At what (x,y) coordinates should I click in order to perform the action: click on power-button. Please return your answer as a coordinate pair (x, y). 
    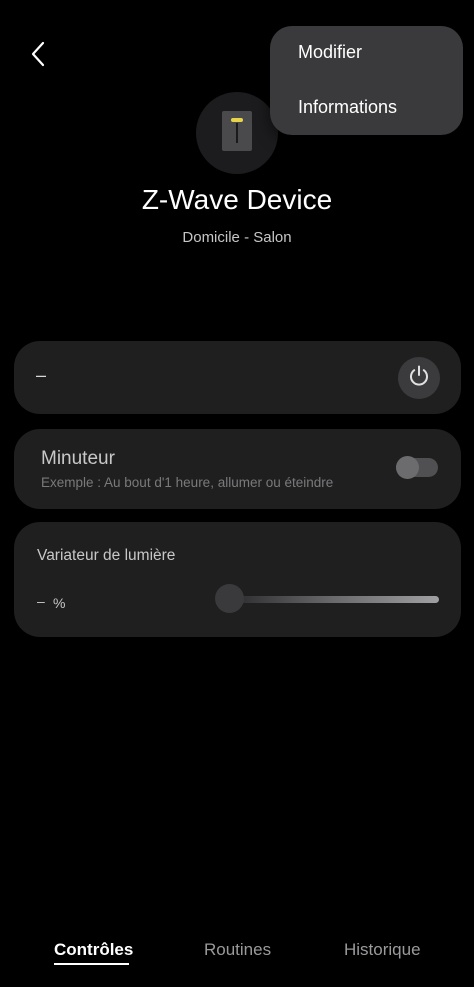
    Looking at the image, I should click on (419, 378).